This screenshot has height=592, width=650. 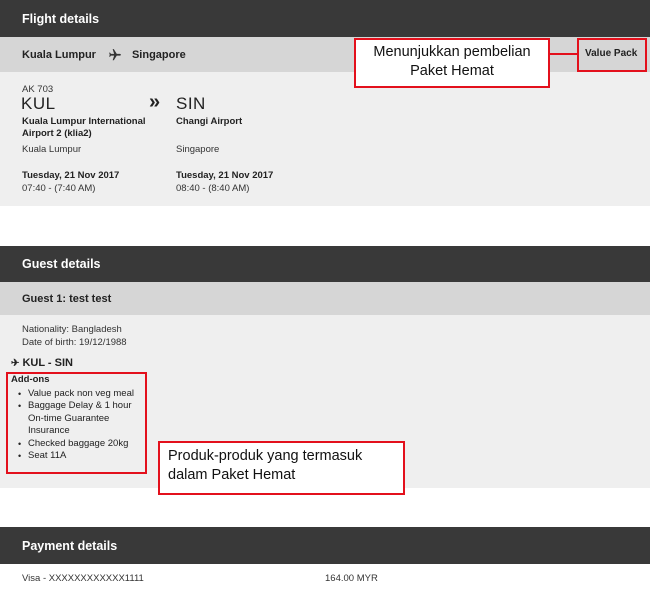 I want to click on payment-amount: 164.00 MYR, so click(x=351, y=578).